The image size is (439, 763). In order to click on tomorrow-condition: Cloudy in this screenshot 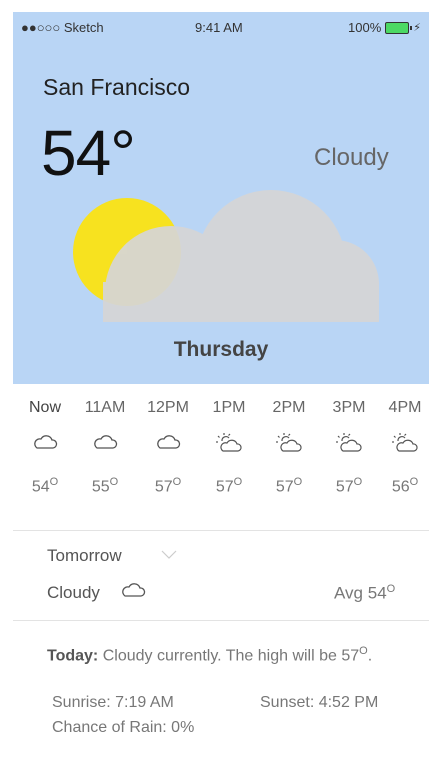, I will do `click(73, 592)`.